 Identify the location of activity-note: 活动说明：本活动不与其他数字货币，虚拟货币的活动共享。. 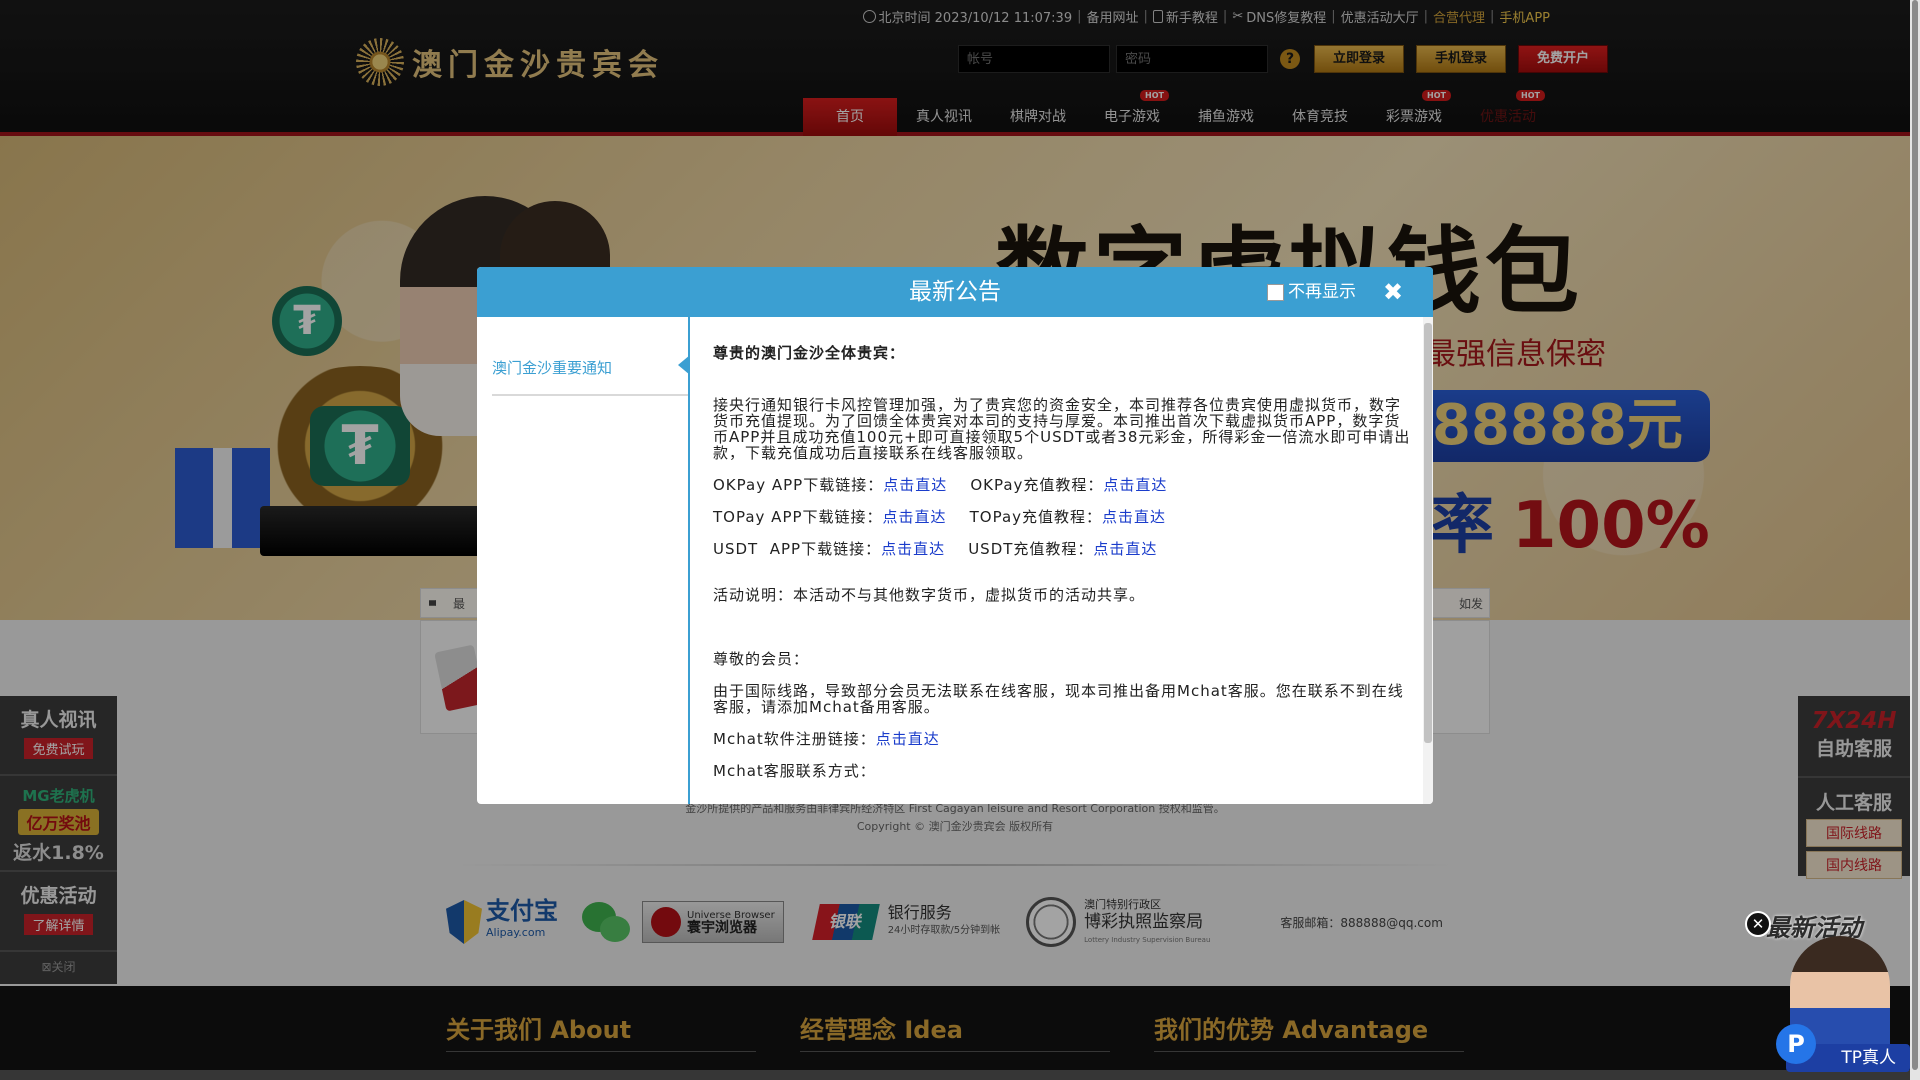
(929, 595).